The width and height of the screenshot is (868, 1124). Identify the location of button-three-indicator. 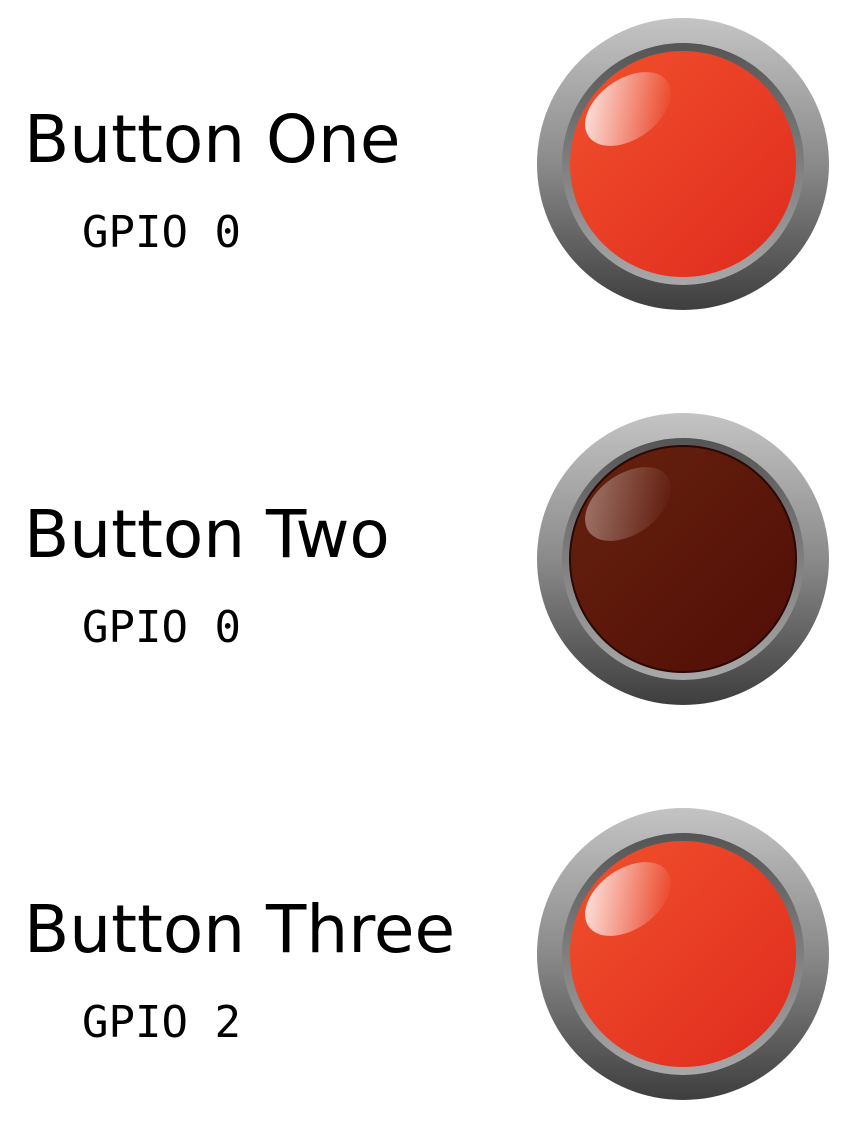
(683, 954).